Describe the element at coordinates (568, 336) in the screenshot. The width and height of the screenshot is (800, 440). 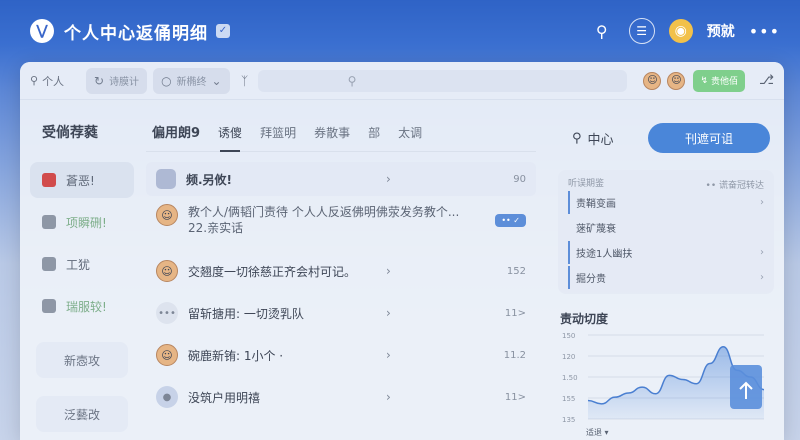
I see `y-tick-label: 150` at that location.